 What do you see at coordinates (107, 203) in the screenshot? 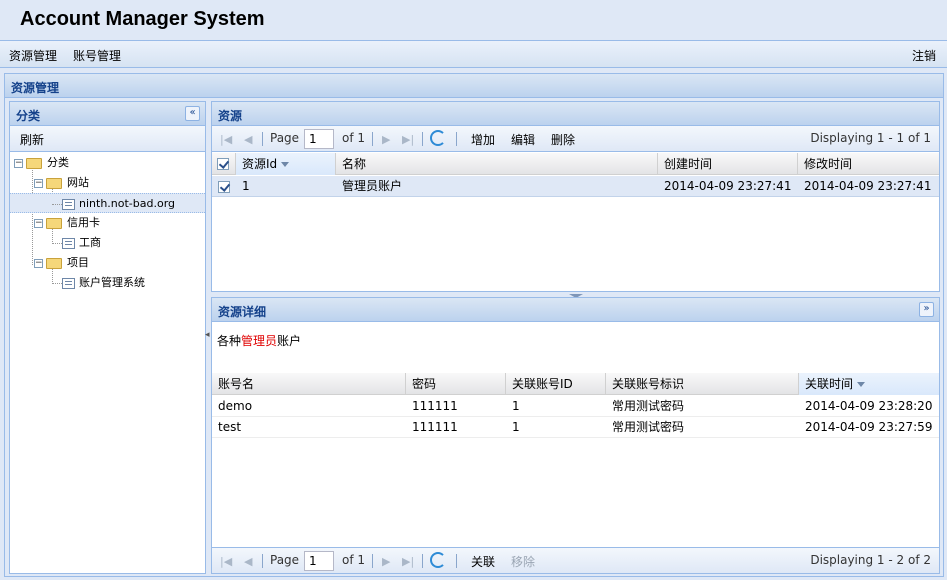
I see `tree-node-ninth-not-bad-org: ninth.not-bad.org` at bounding box center [107, 203].